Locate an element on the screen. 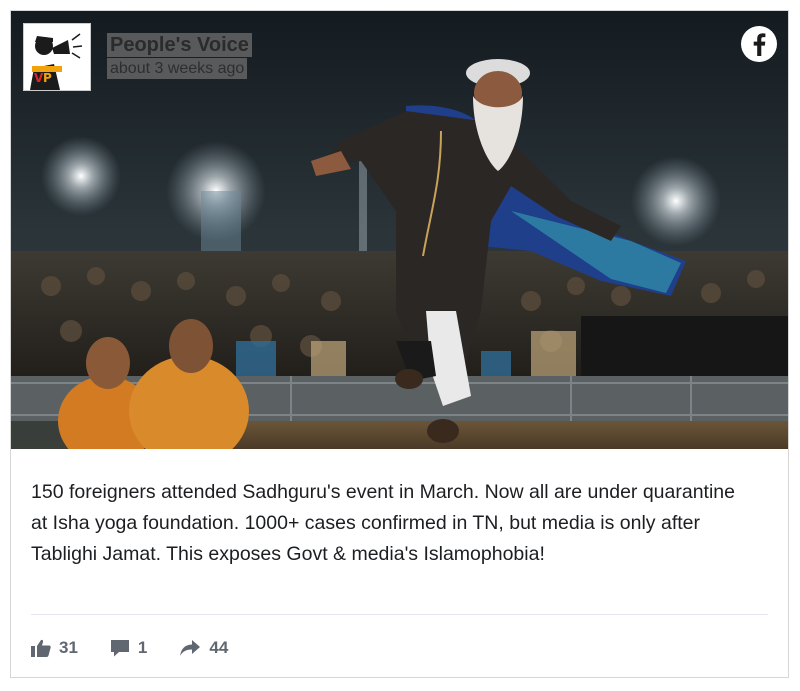 This screenshot has height=691, width=800. comment-count: 1 is located at coordinates (142, 647).